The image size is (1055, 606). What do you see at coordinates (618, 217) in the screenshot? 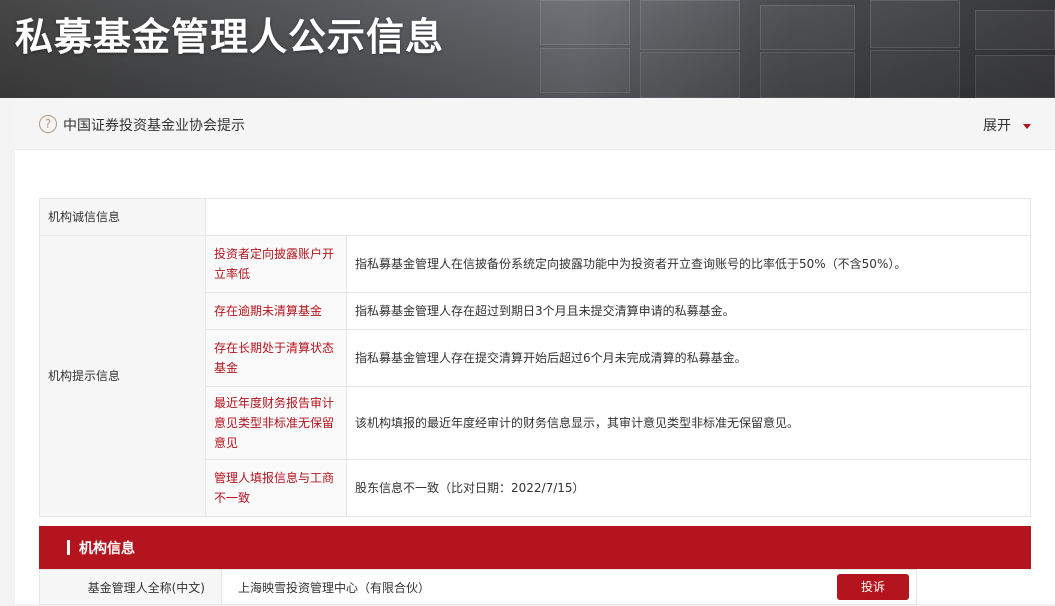
I see `integrity-value` at bounding box center [618, 217].